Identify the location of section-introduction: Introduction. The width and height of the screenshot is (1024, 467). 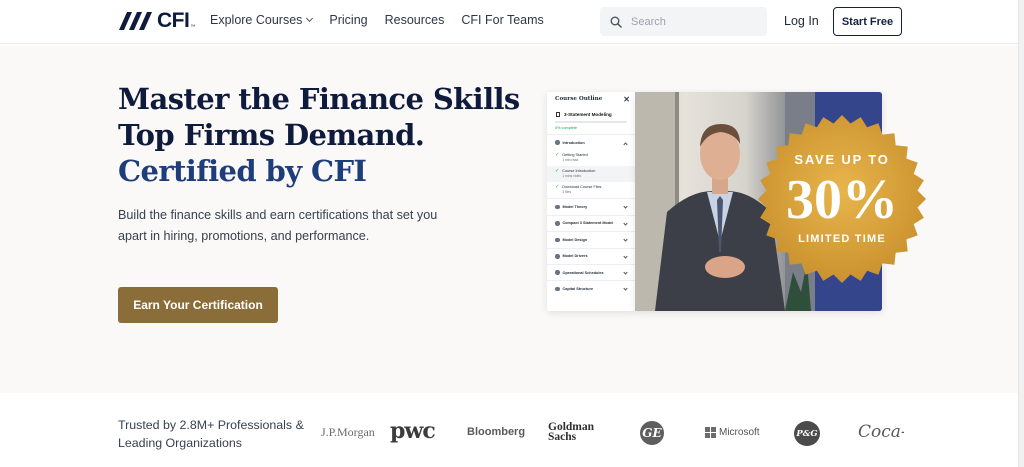
(591, 142).